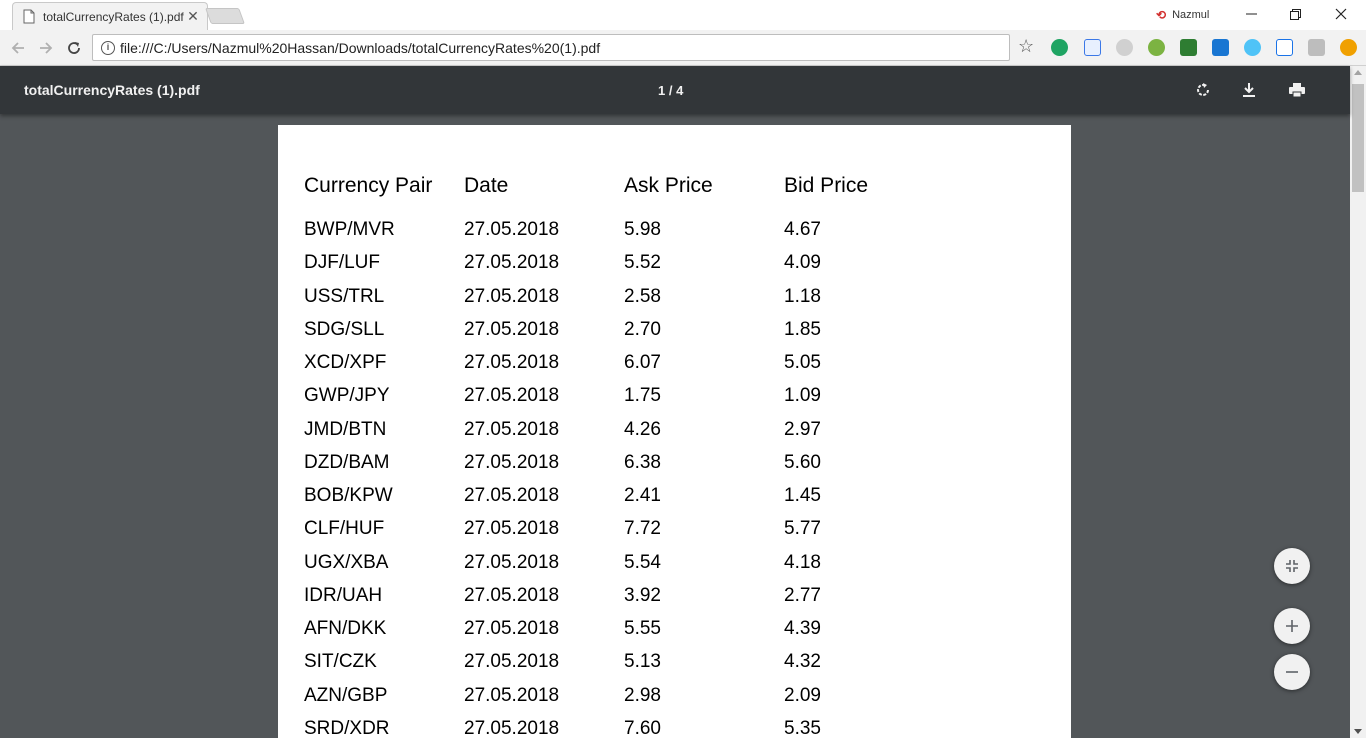 Image resolution: width=1366 pixels, height=738 pixels. I want to click on vertical-scrollbar, so click(1358, 402).